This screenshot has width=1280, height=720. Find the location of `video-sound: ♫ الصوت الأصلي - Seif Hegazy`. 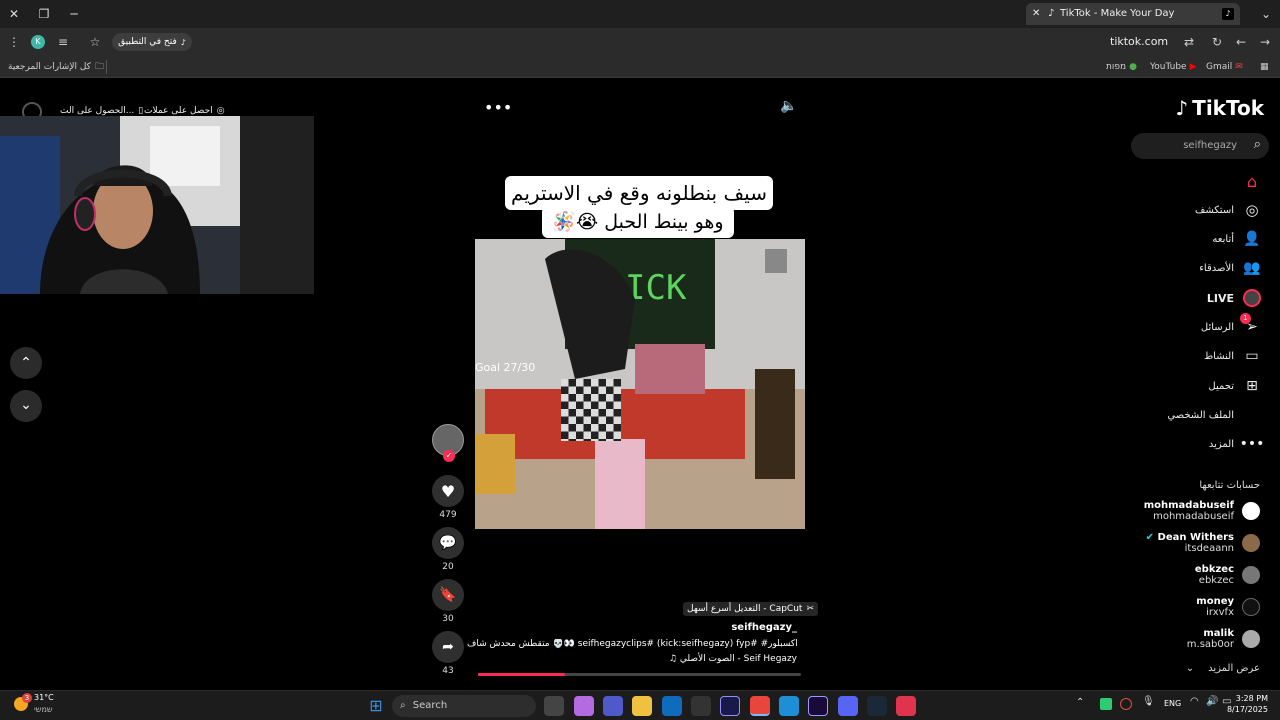

video-sound: ♫ الصوت الأصلي - Seif Hegazy is located at coordinates (733, 659).